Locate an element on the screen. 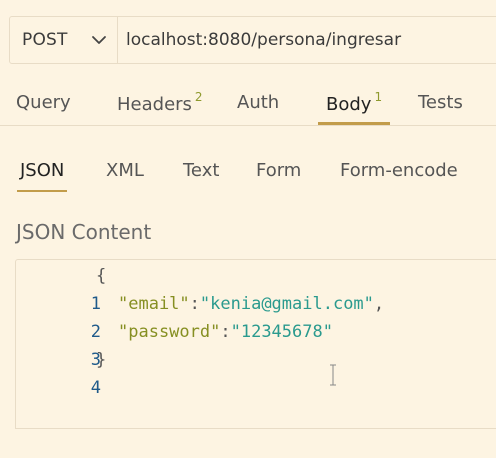 Image resolution: width=496 pixels, height=458 pixels. body-tab-label: Form is located at coordinates (279, 170).